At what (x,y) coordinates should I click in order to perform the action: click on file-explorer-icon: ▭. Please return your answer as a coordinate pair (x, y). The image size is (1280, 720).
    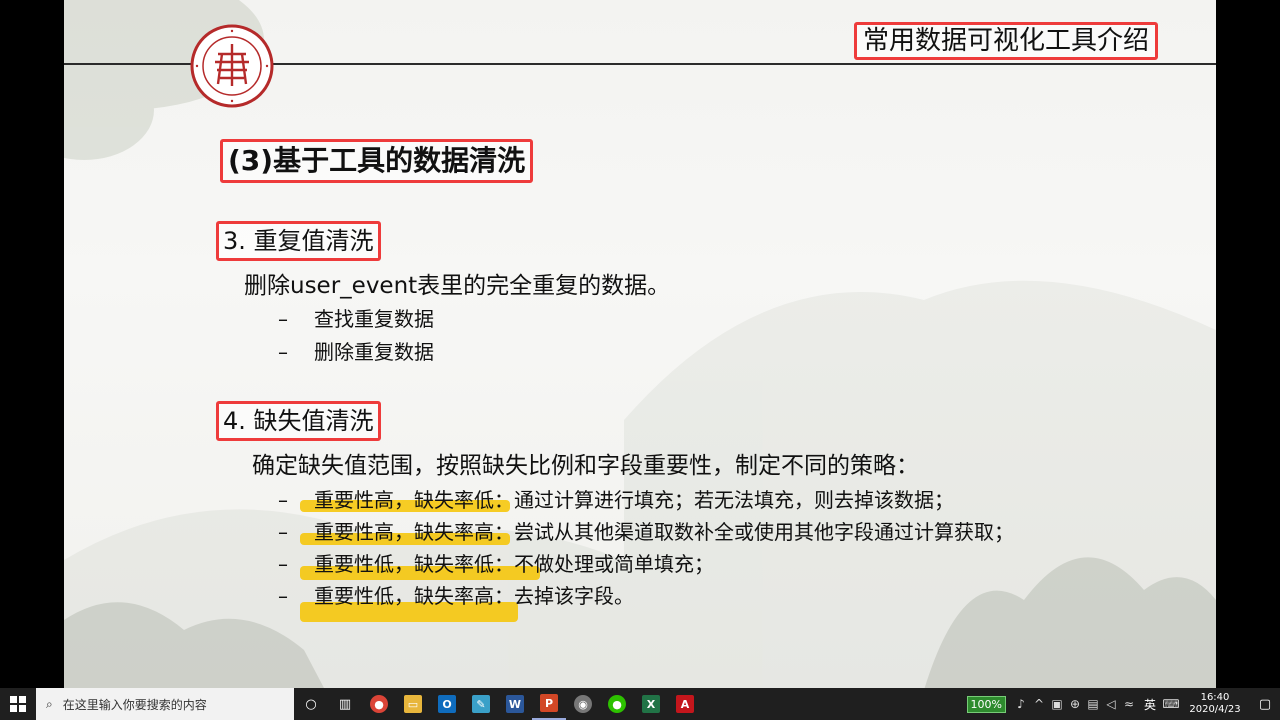
    Looking at the image, I should click on (413, 704).